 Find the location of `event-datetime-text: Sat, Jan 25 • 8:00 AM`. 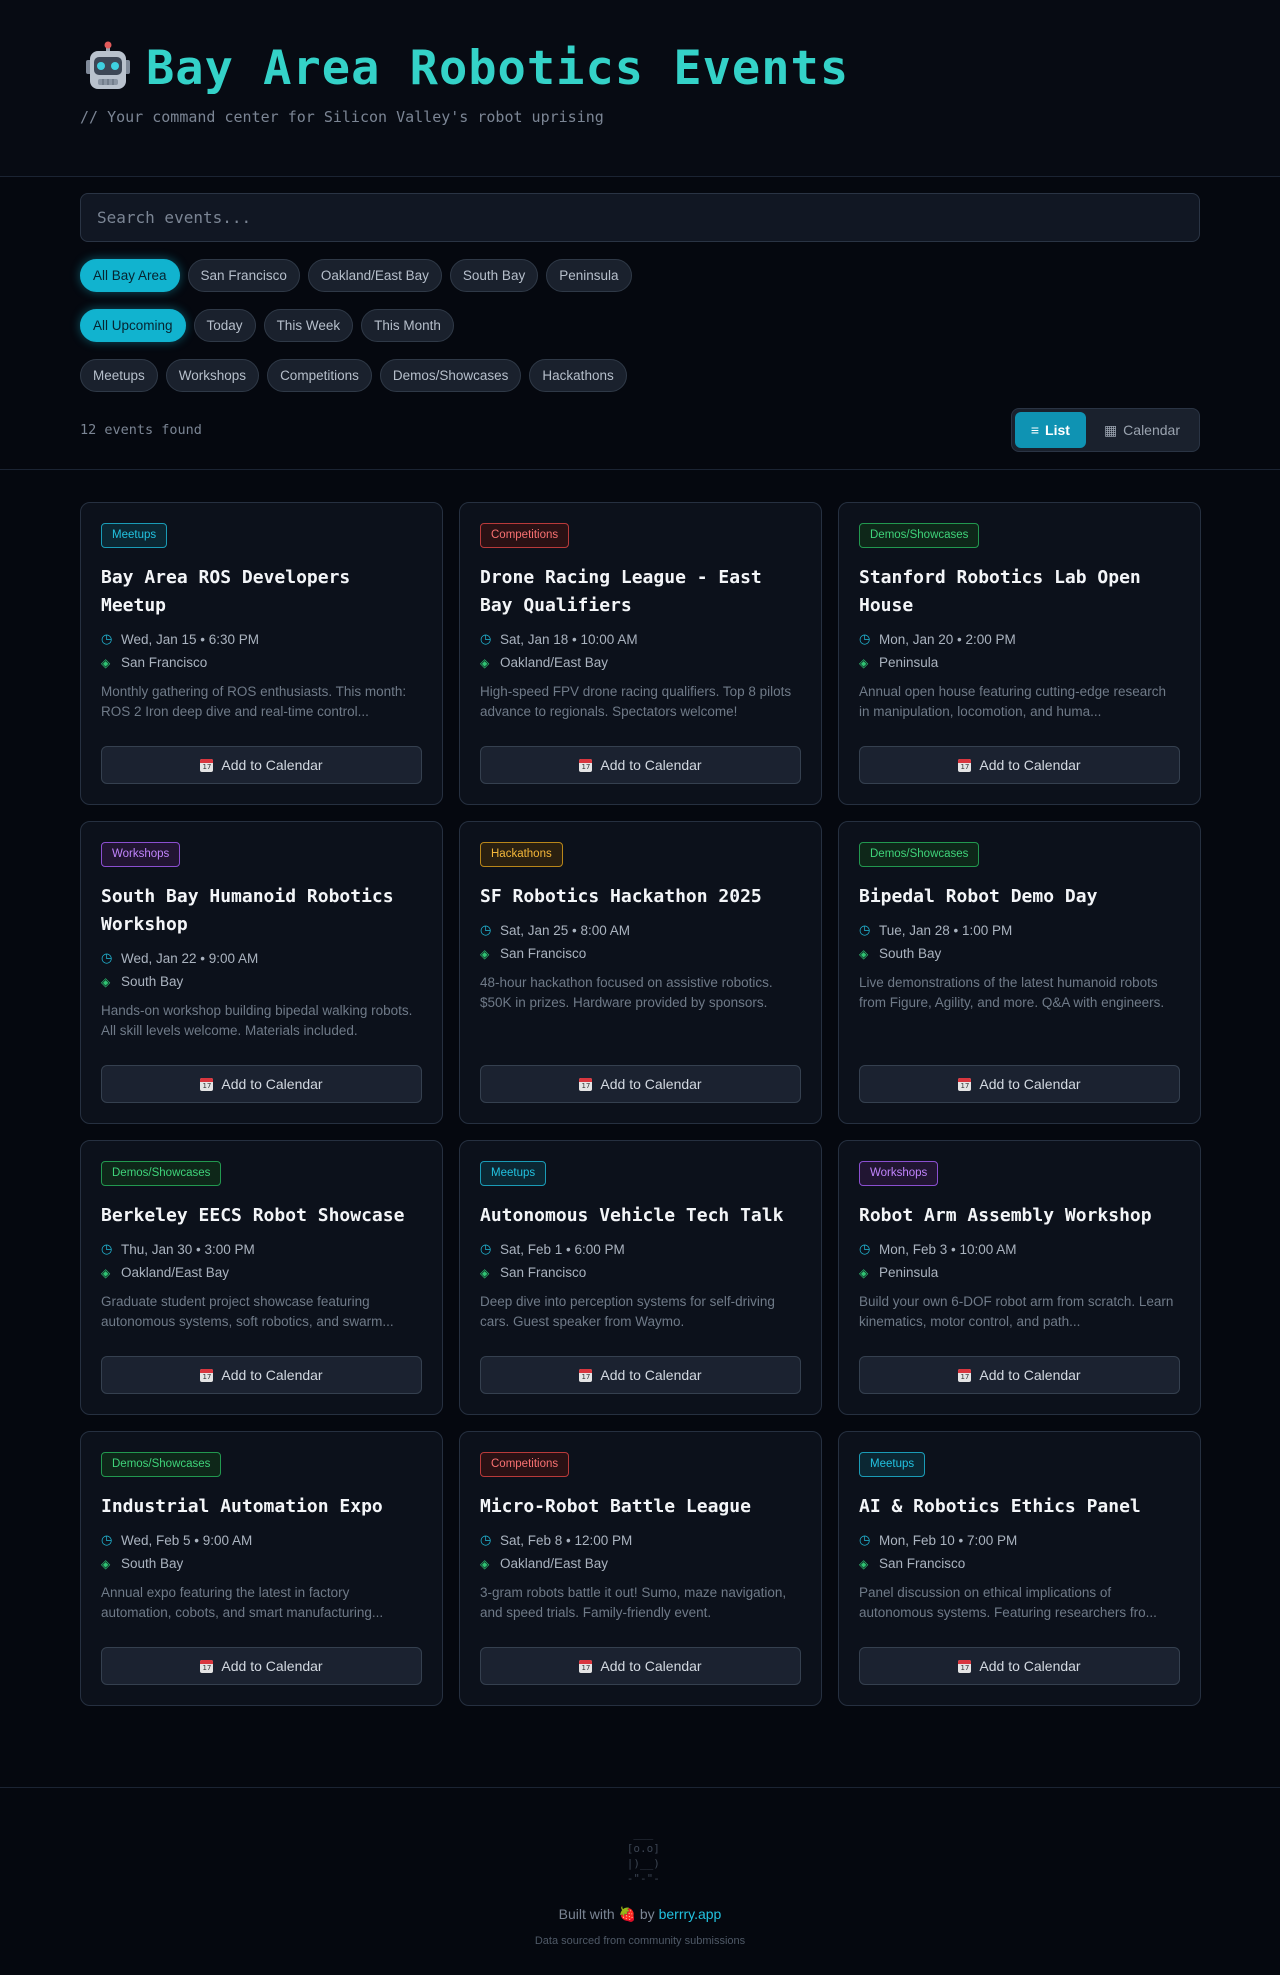

event-datetime-text: Sat, Jan 25 • 8:00 AM is located at coordinates (565, 930).